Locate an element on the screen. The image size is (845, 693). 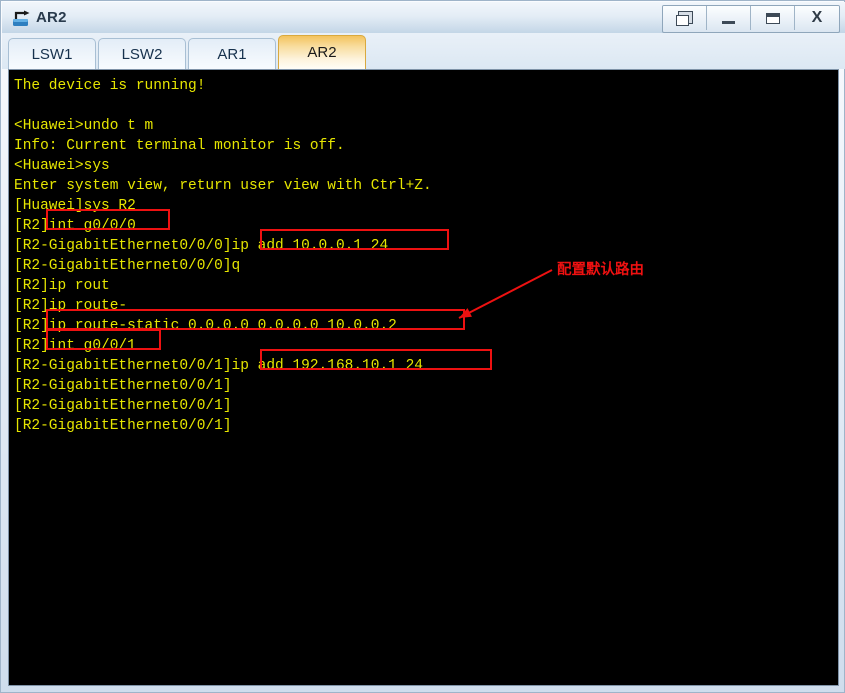
terminal-line: <Huawei>sys is located at coordinates (62, 166).